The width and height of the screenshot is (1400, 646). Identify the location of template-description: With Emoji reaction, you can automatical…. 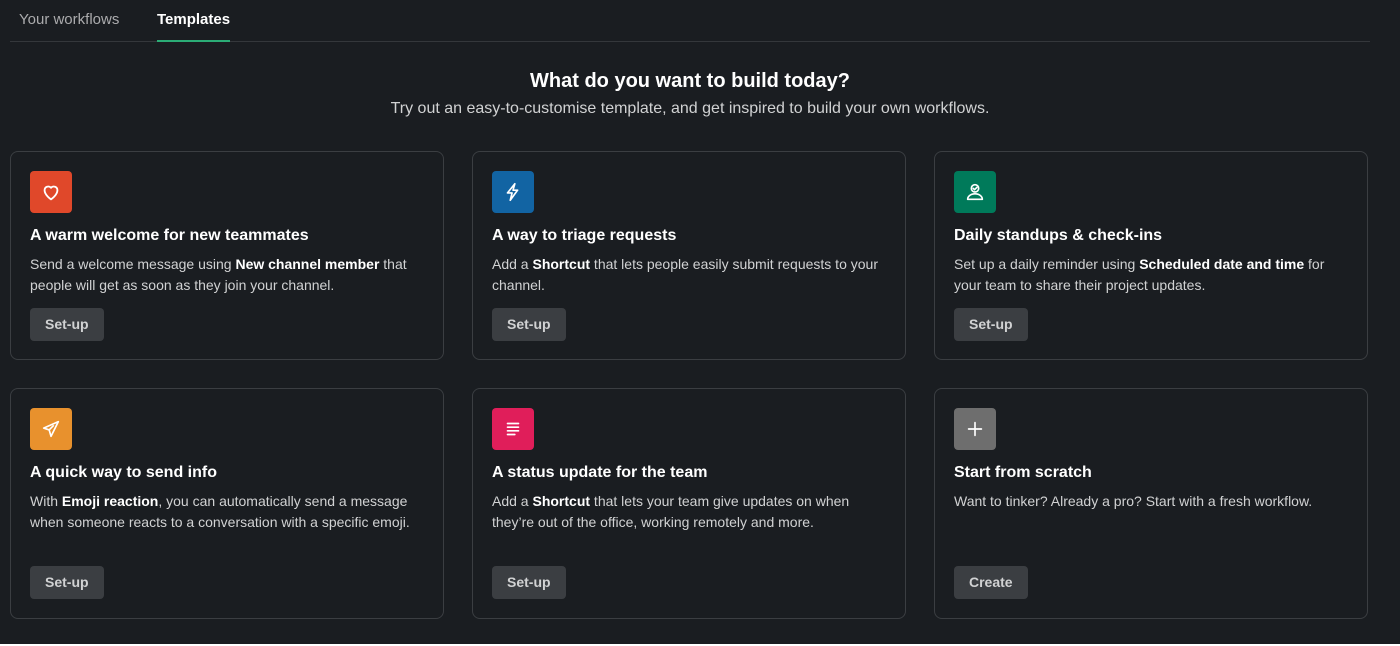
(220, 511).